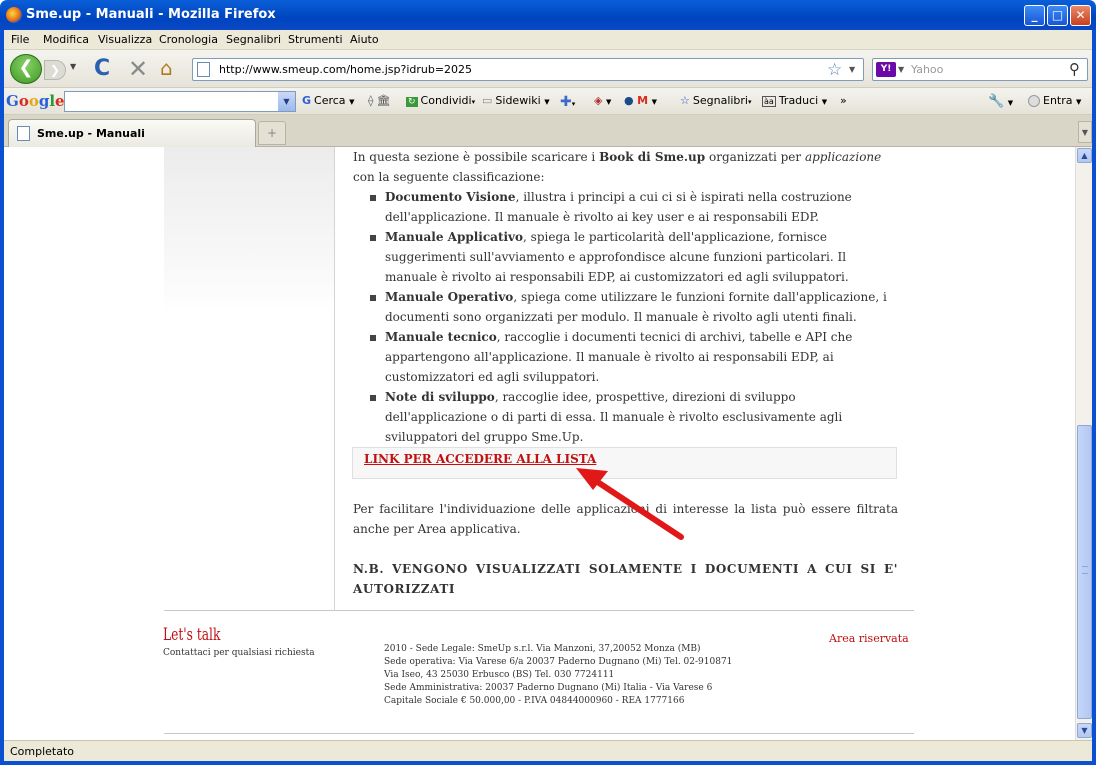  I want to click on menu-aiuto: Aiuto, so click(364, 39).